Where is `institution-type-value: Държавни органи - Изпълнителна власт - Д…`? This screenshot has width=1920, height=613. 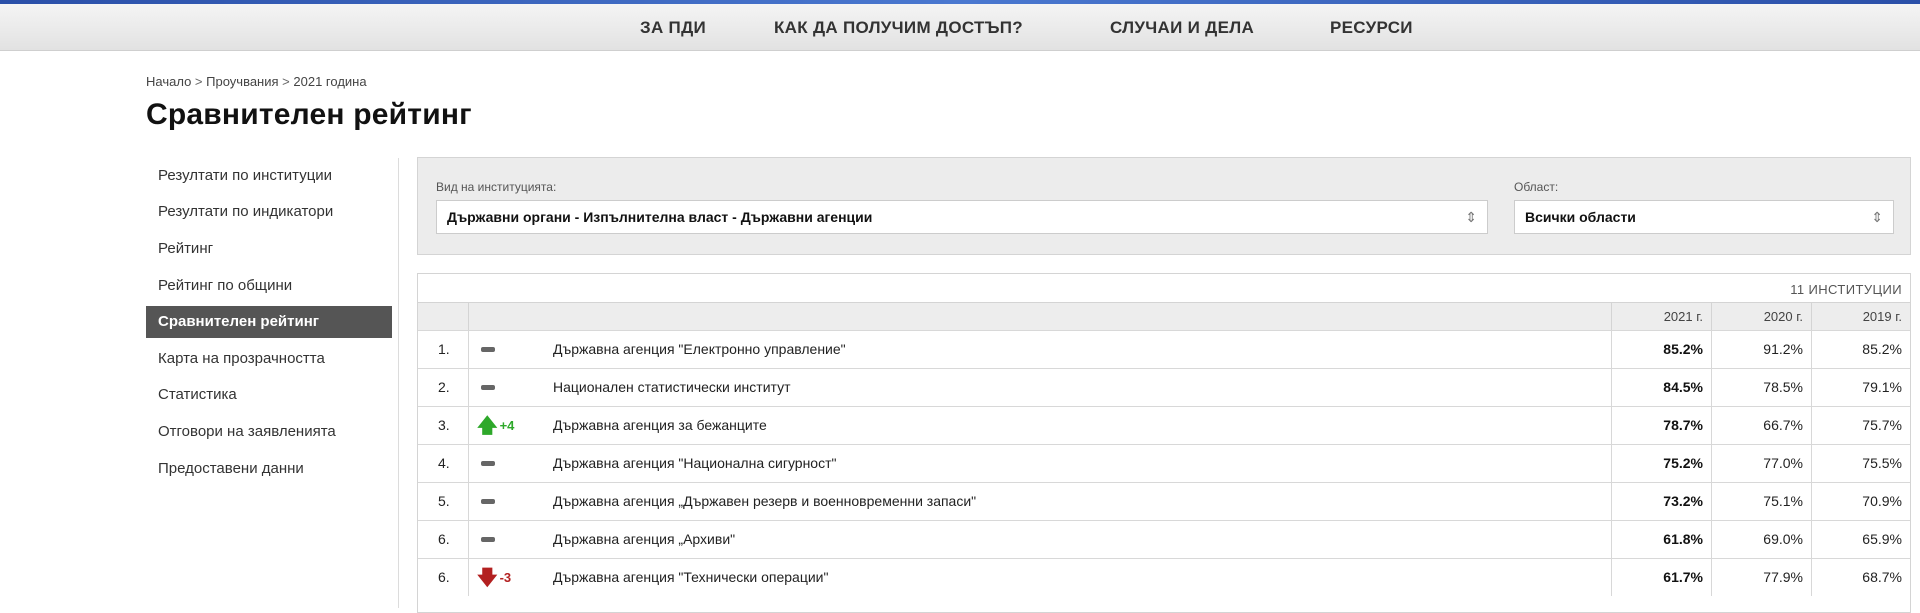
institution-type-value: Държавни органи - Изпълнителна власт - Д… is located at coordinates (660, 217).